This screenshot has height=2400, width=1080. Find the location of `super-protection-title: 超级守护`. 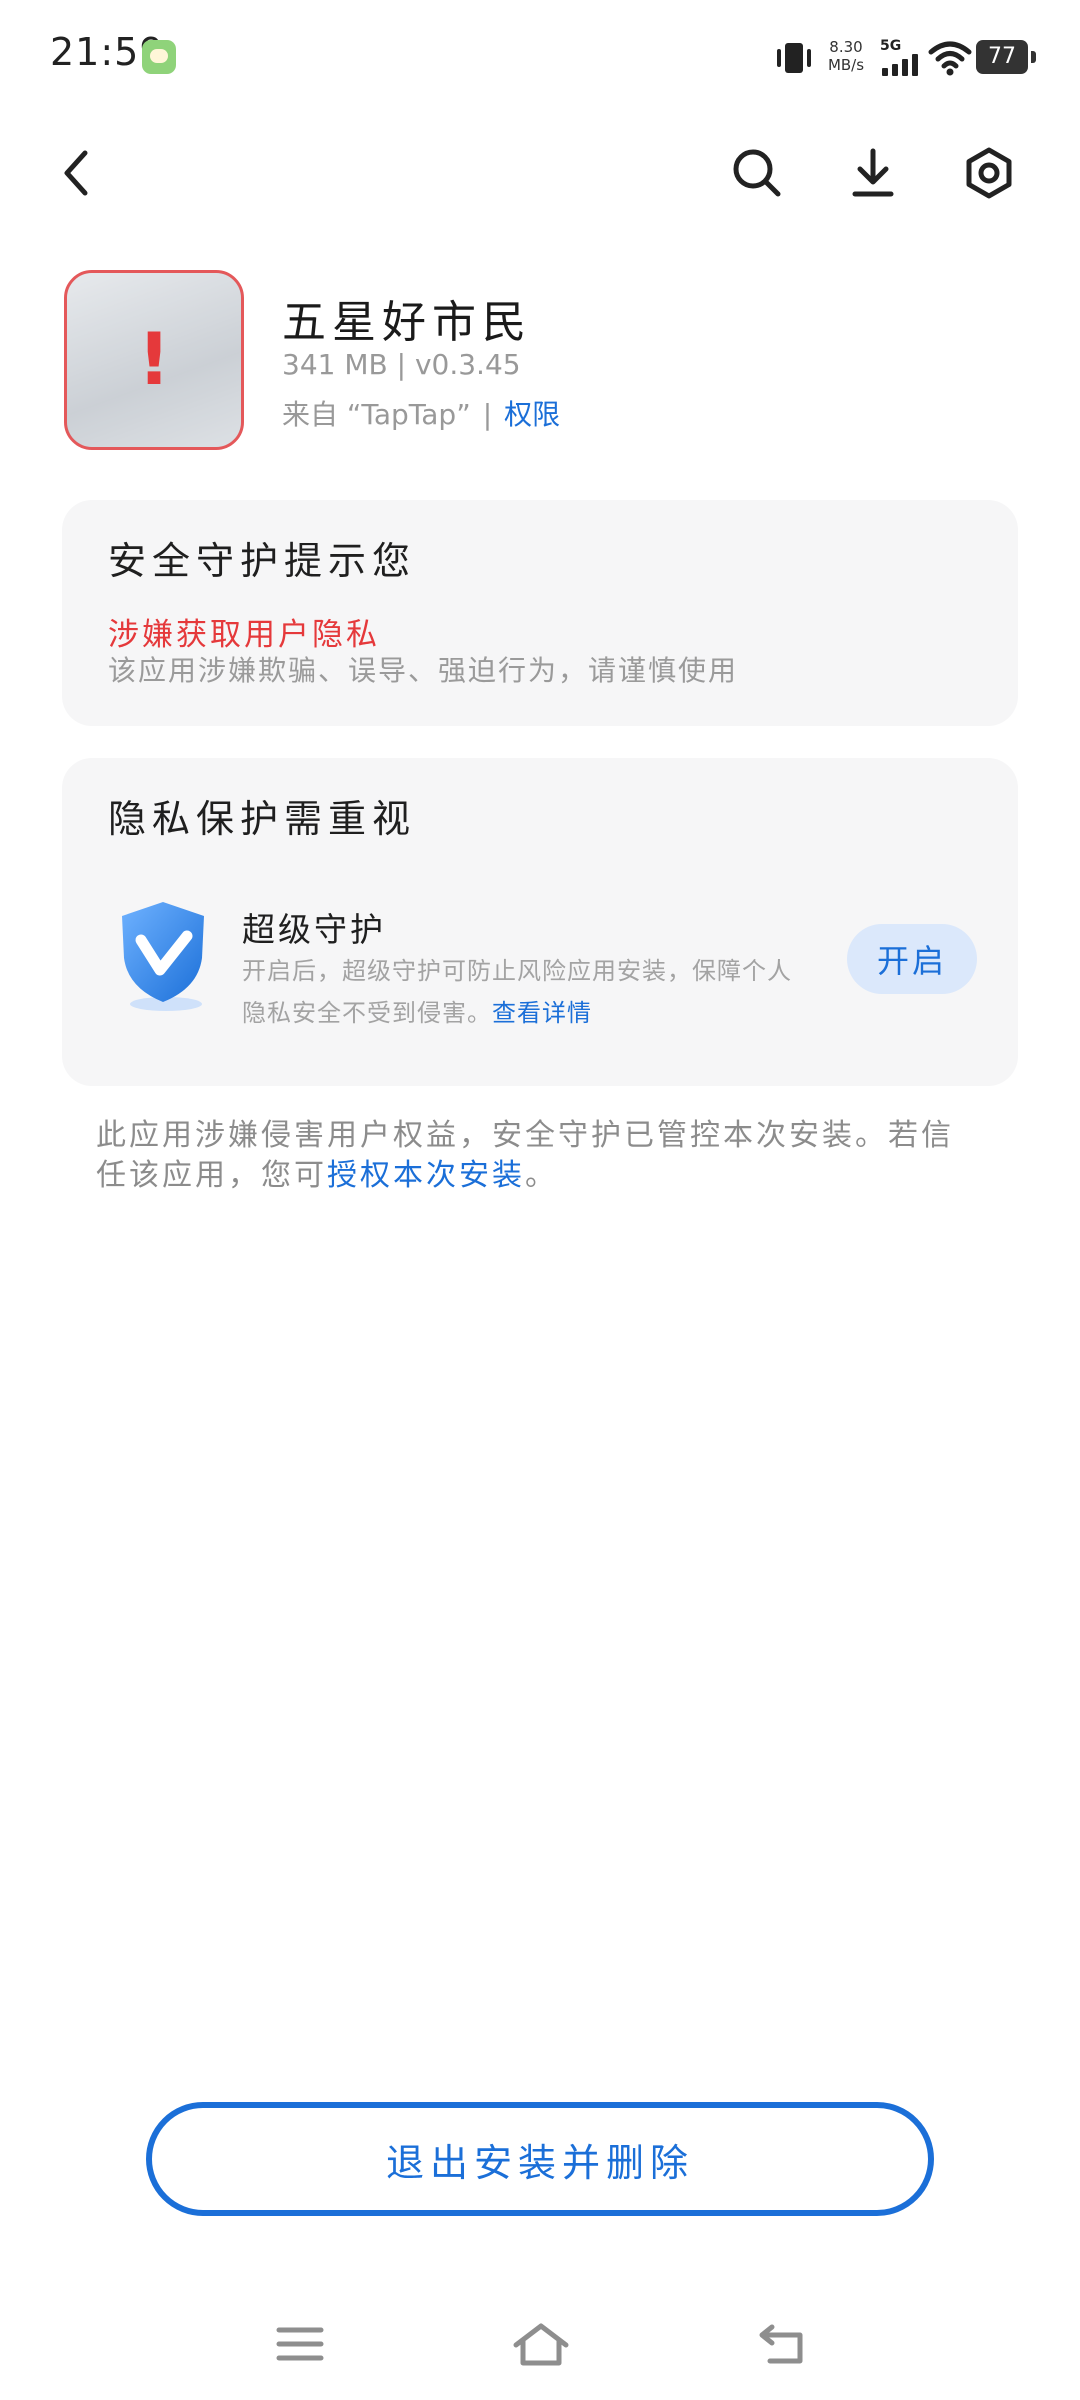

super-protection-title: 超级守护 is located at coordinates (314, 929).